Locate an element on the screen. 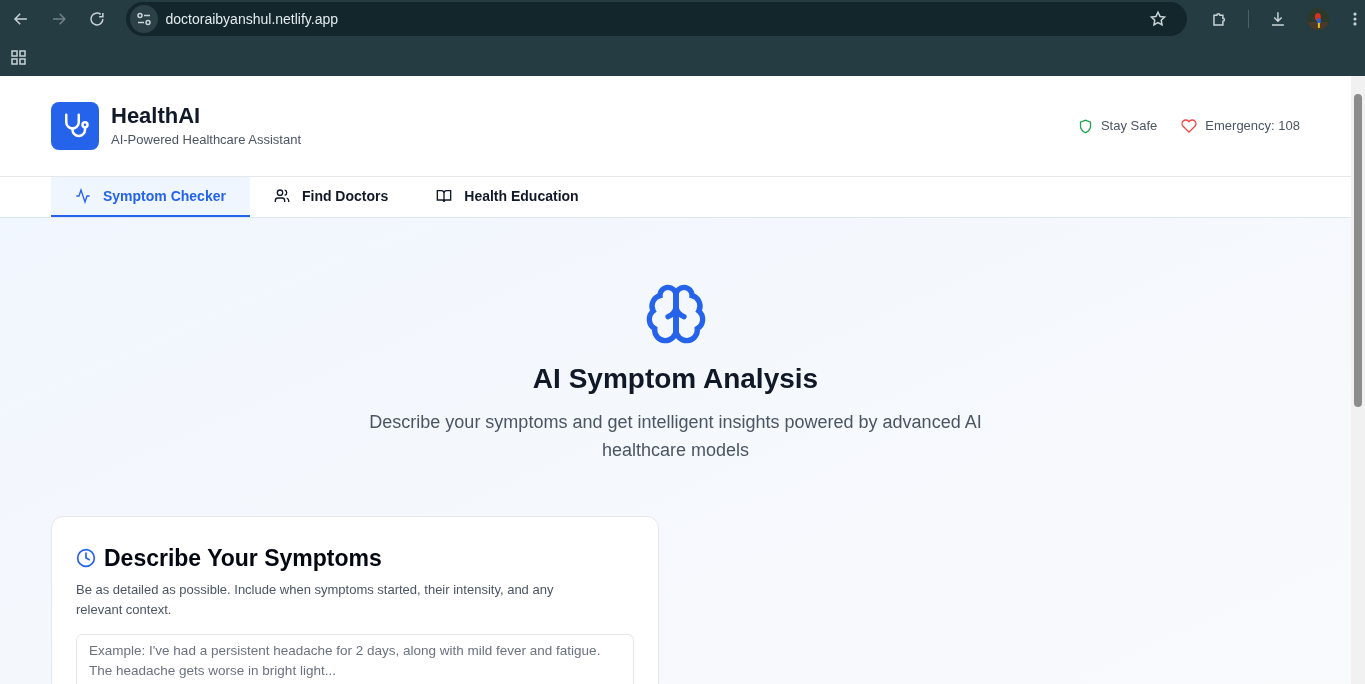  users-icon is located at coordinates (281, 196).